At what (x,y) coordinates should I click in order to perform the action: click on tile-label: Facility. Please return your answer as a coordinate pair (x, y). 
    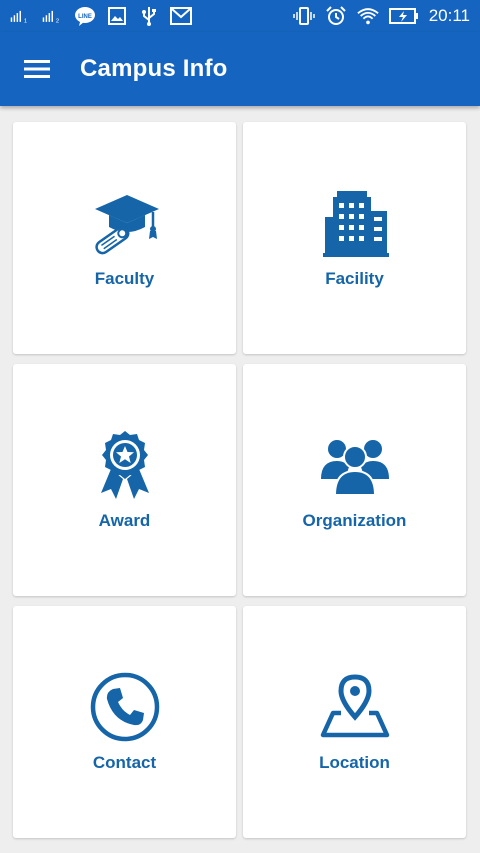
    Looking at the image, I should click on (354, 278).